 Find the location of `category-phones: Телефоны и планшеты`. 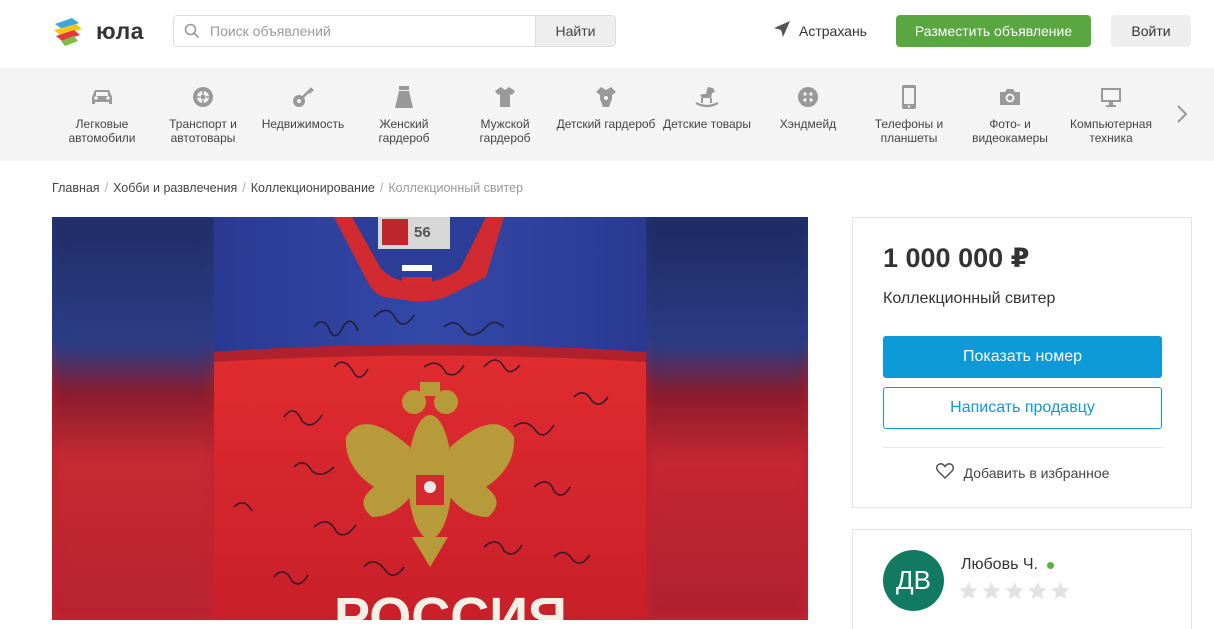

category-phones: Телефоны и планшеты is located at coordinates (909, 114).